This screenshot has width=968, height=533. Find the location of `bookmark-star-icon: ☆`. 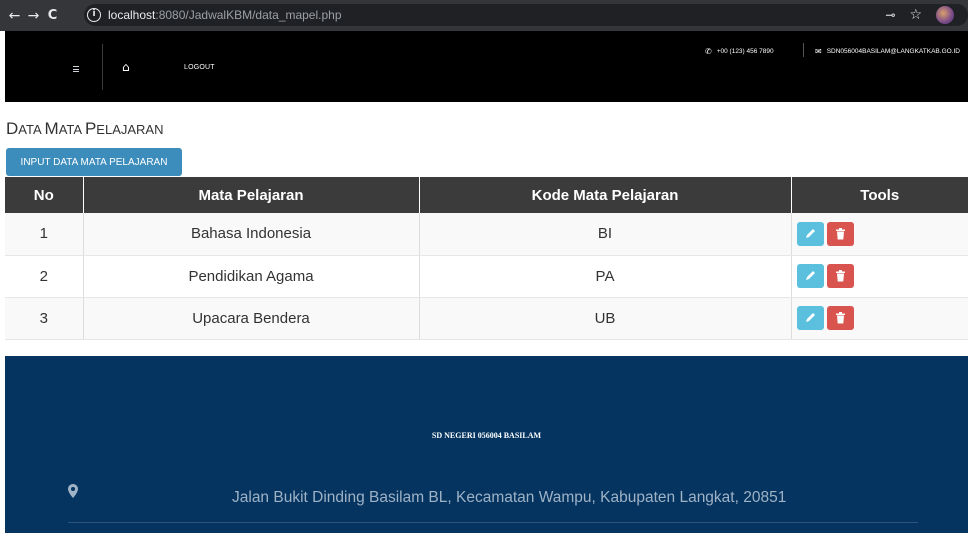

bookmark-star-icon: ☆ is located at coordinates (915, 15).